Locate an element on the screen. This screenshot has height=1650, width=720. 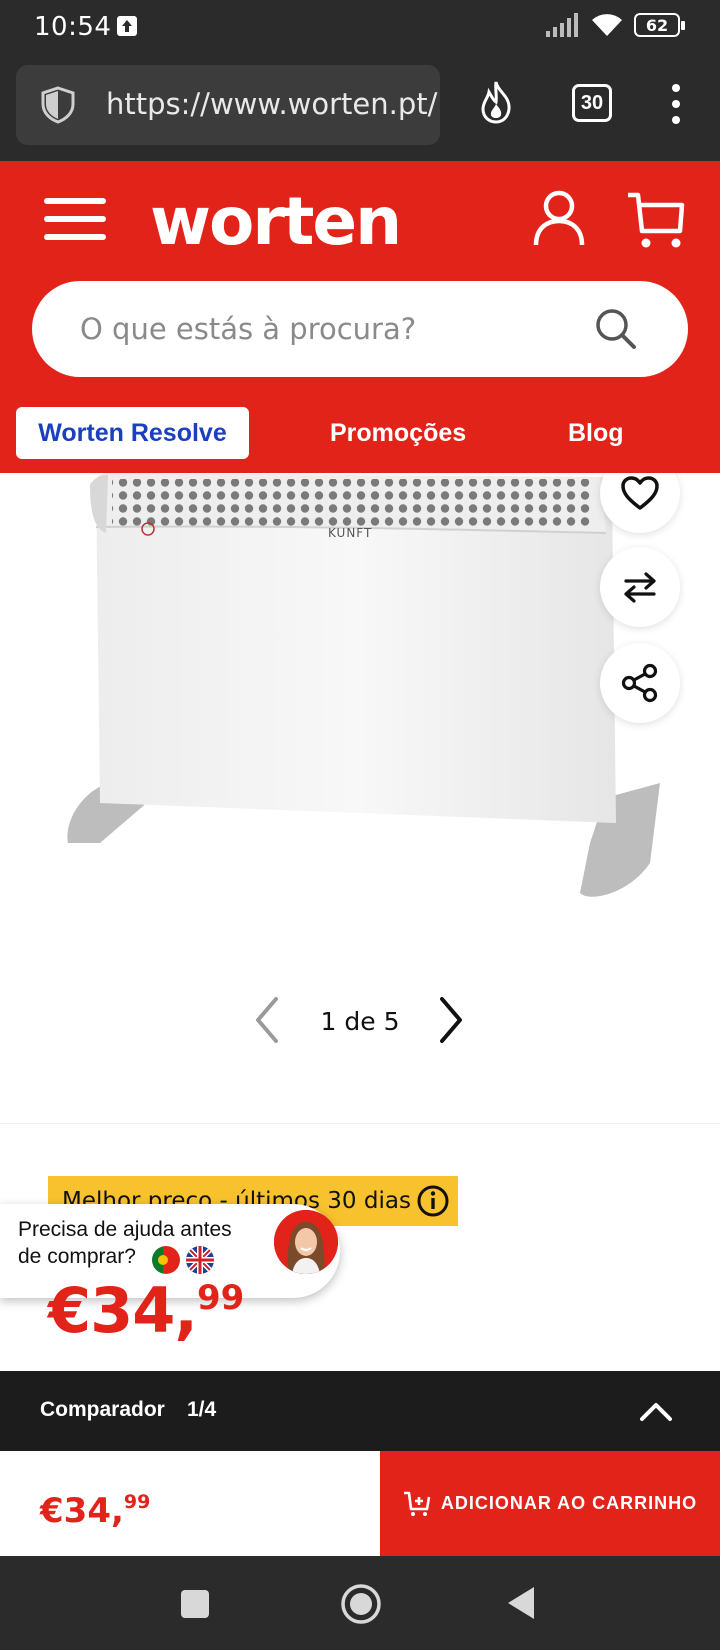
uk-flag-icon is located at coordinates (200, 1260).